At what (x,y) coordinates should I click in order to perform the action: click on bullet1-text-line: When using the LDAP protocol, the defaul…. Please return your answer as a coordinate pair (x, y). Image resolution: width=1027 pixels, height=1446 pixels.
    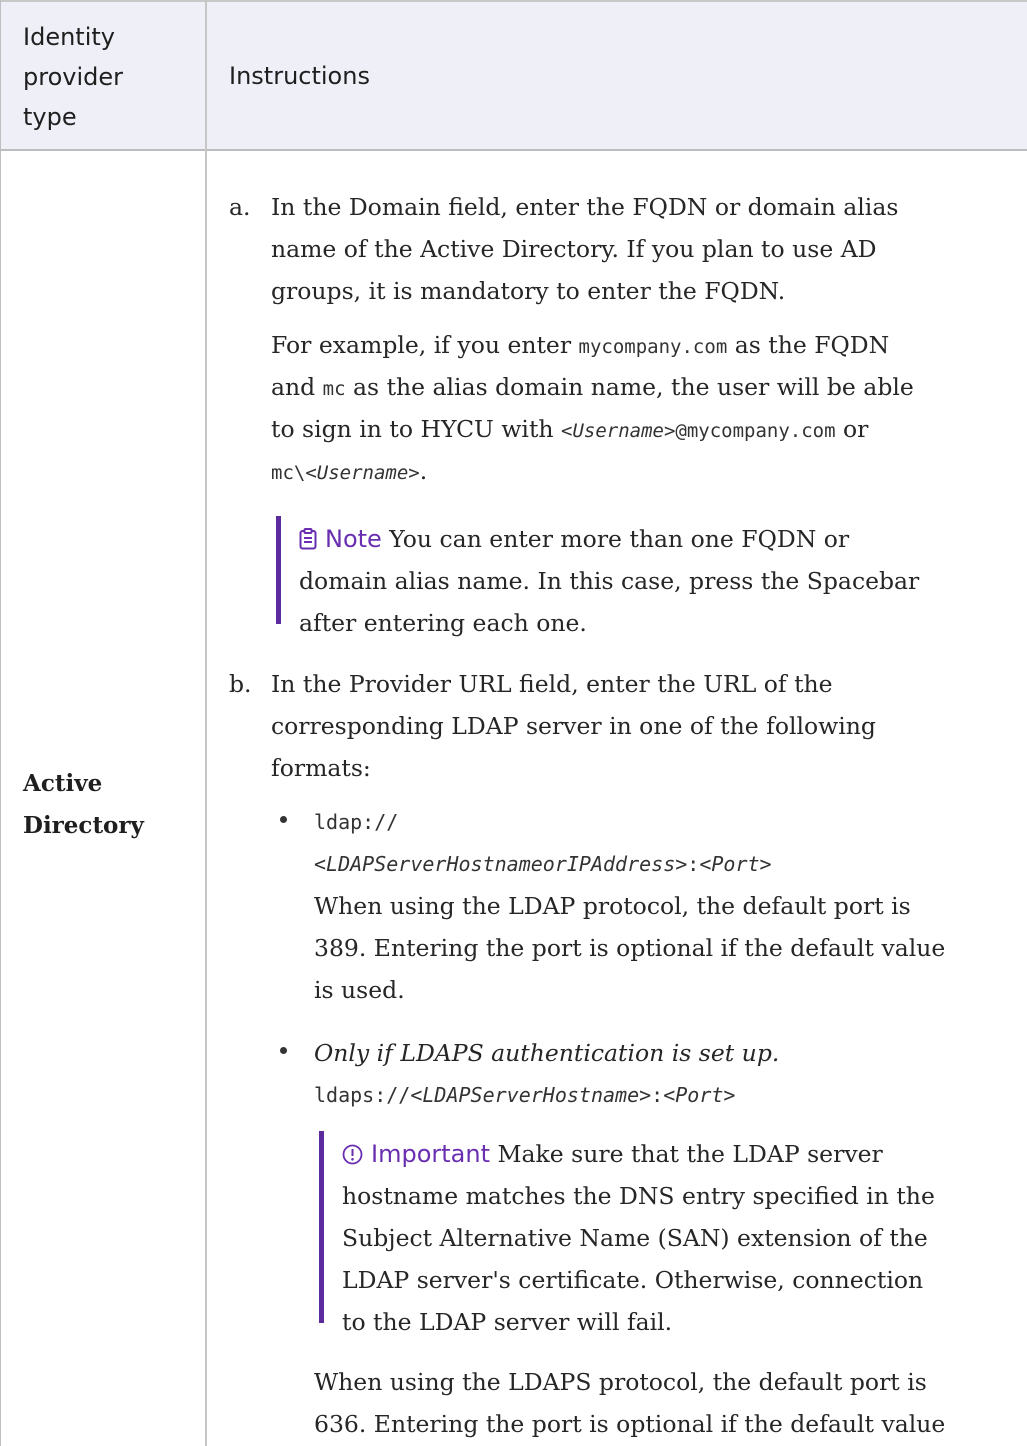
    Looking at the image, I should click on (612, 906).